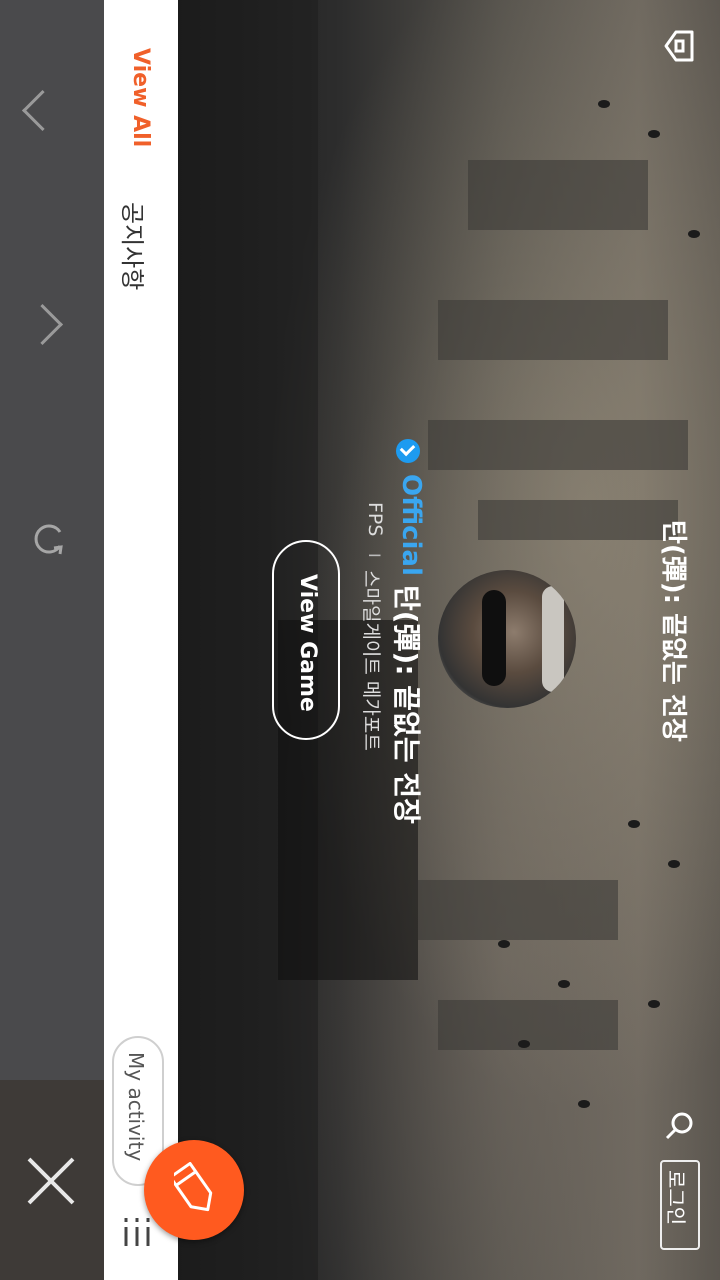  What do you see at coordinates (411, 525) in the screenshot?
I see `official-label: Official` at bounding box center [411, 525].